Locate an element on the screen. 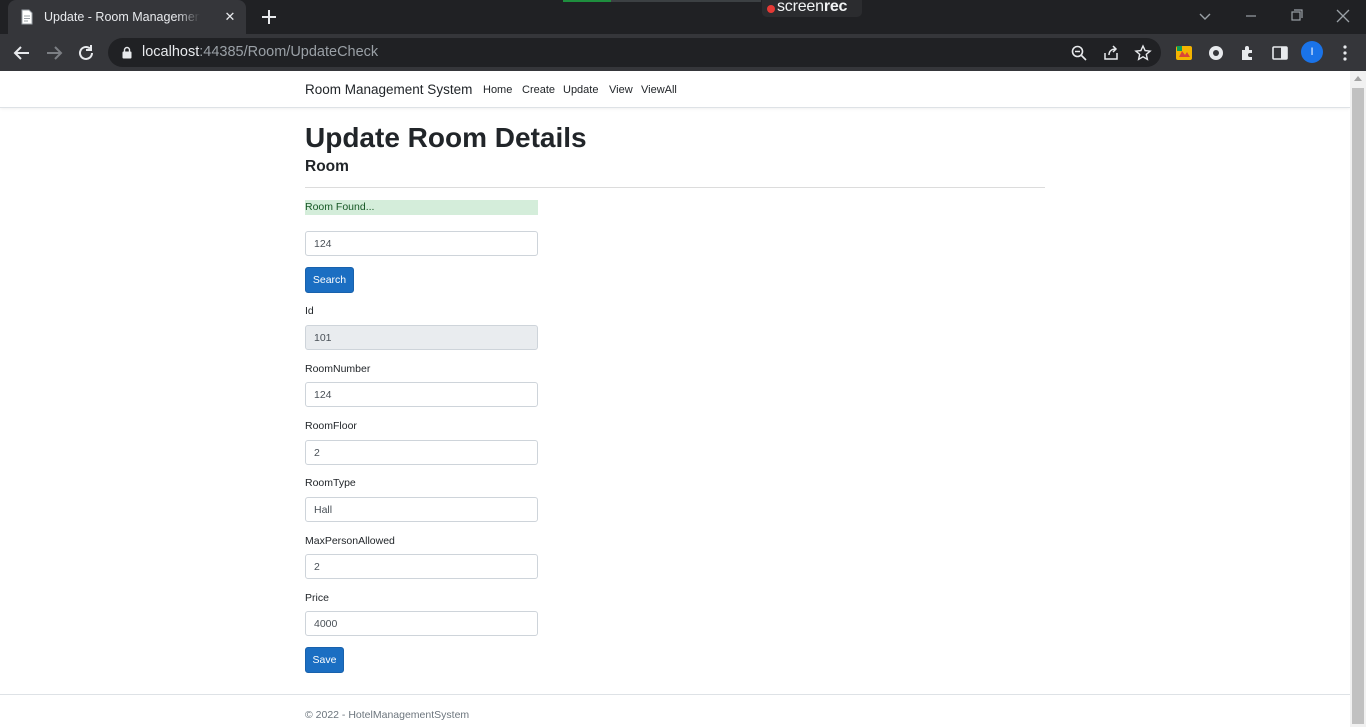  nav-link-home: Home is located at coordinates (497, 90).